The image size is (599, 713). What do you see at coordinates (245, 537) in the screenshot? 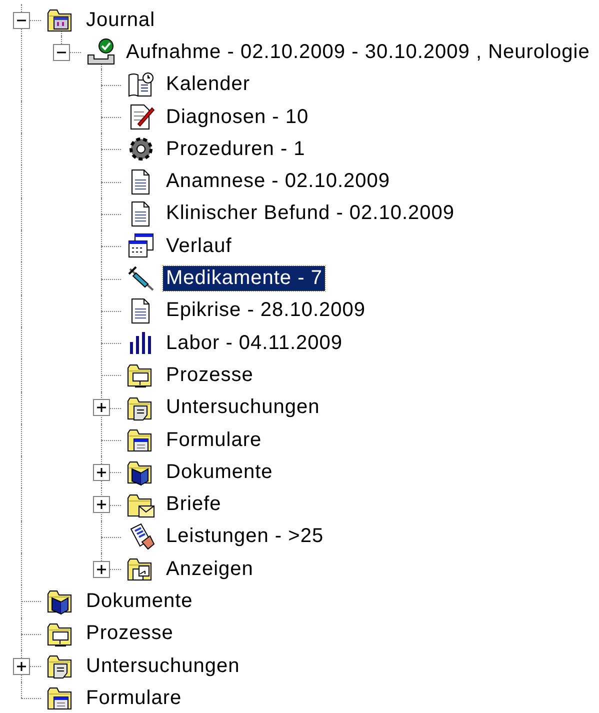
I see `tree-item-label: Leistungen - >25` at bounding box center [245, 537].